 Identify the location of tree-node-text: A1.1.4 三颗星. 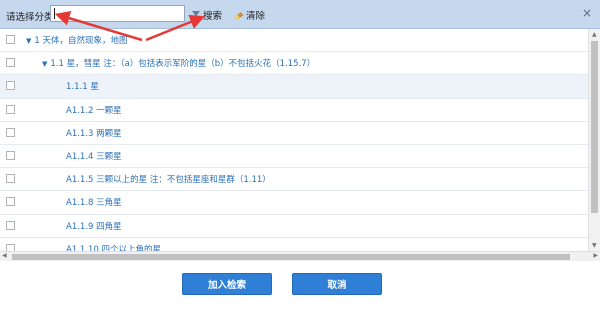
(94, 156).